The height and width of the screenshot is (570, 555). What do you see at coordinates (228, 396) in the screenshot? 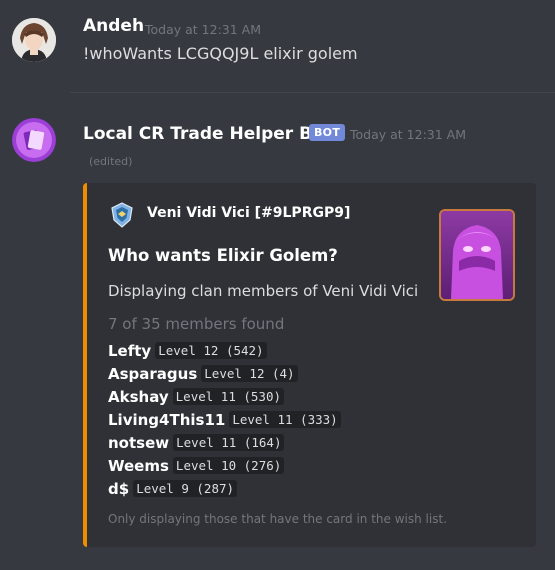
I see `member-level: Level 11 (530)` at bounding box center [228, 396].